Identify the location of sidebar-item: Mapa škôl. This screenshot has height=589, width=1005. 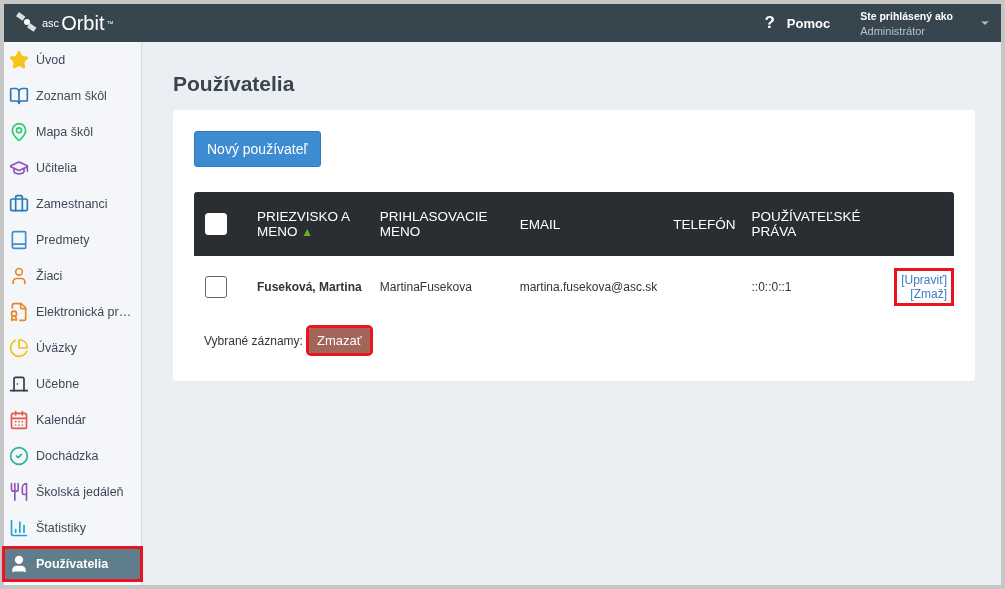
(72, 132).